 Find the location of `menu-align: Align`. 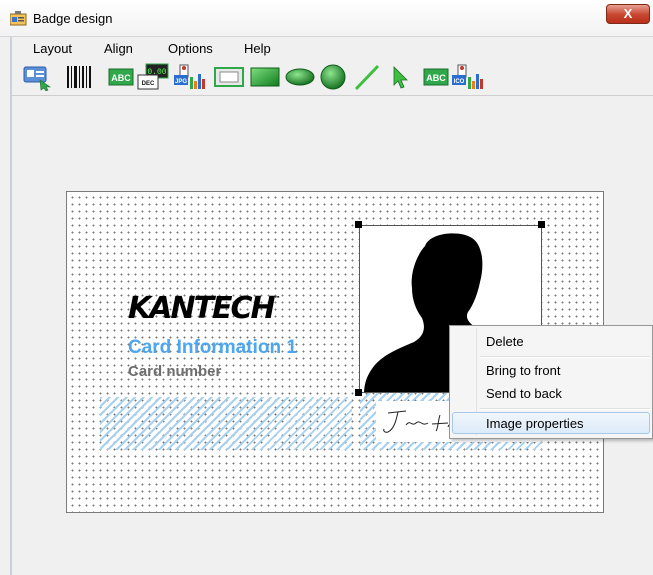

menu-align: Align is located at coordinates (118, 48).